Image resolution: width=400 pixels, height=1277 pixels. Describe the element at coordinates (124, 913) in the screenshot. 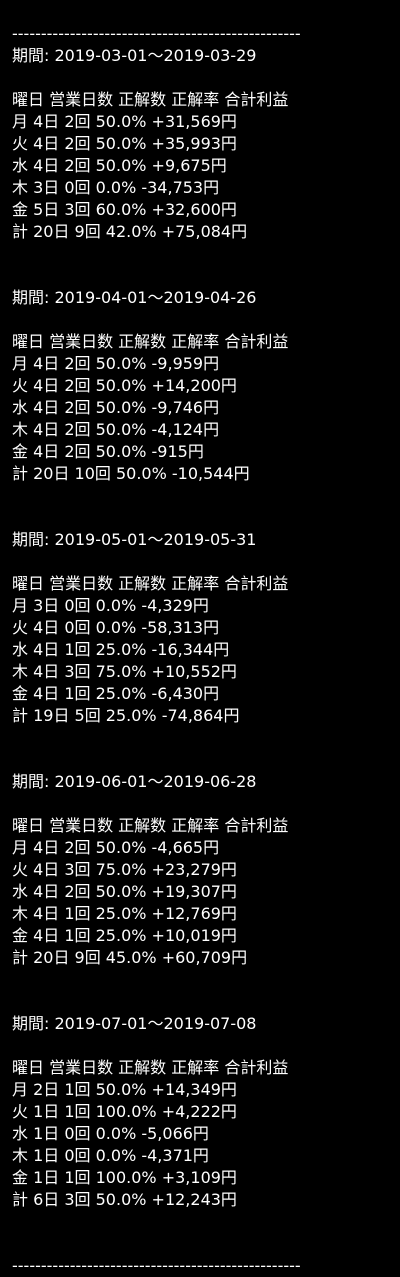

I see `data-row: 木 4日 1回 25.0% +12,769円` at that location.